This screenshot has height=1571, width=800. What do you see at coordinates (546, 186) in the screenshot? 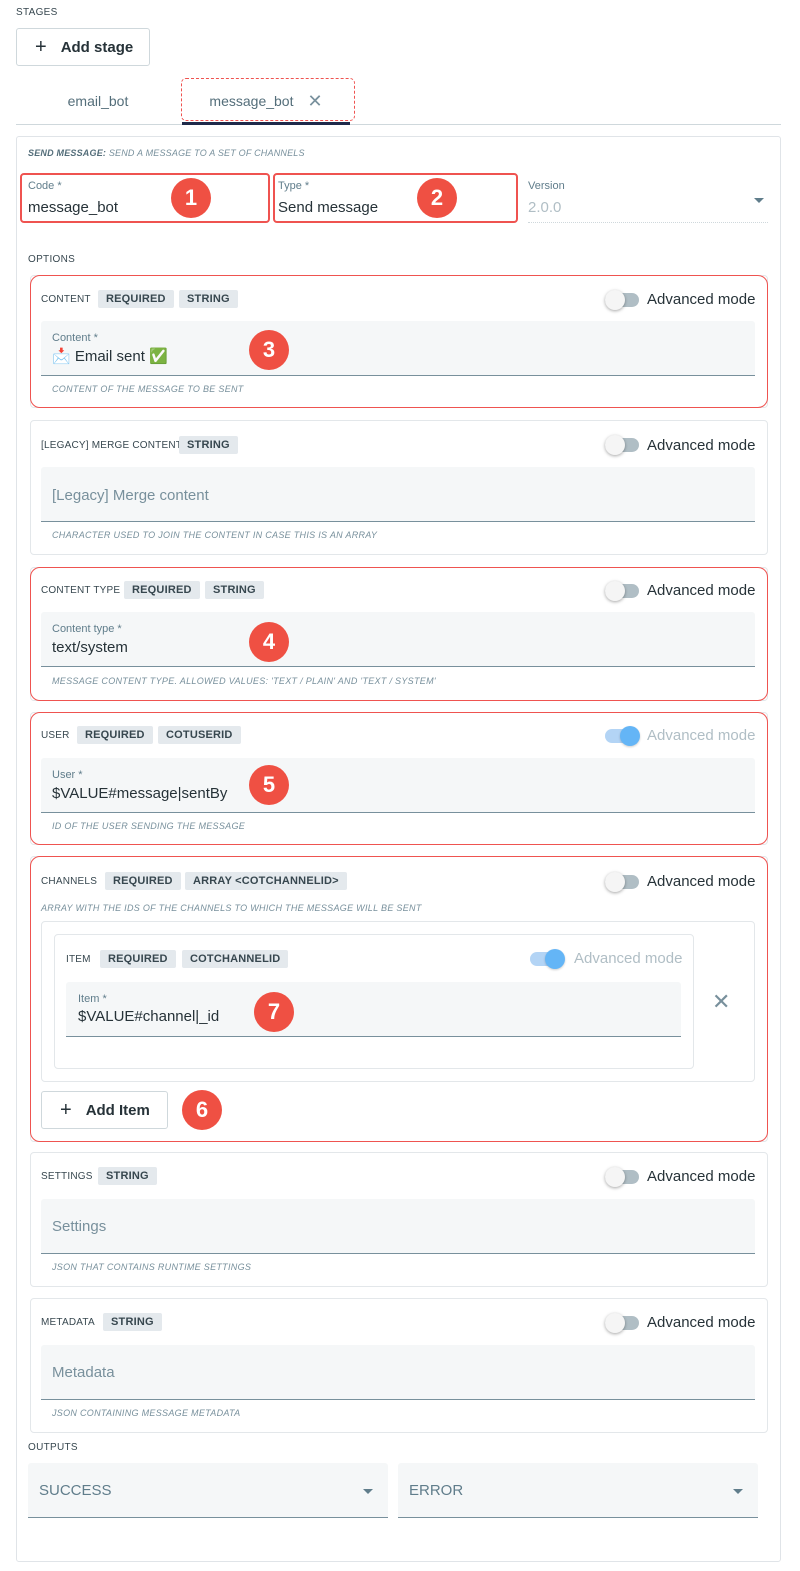
I see `version-label: Version` at bounding box center [546, 186].